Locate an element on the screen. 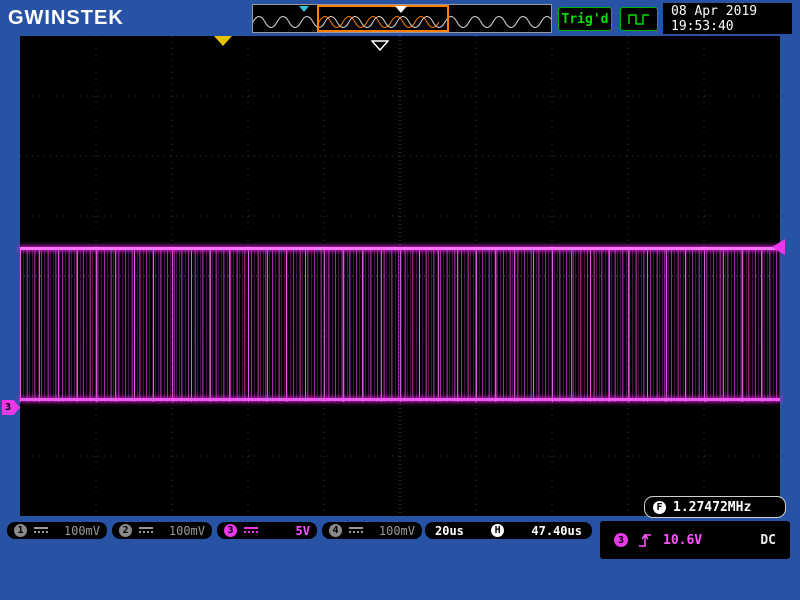  channel4-scale: 100mV is located at coordinates (396, 530).